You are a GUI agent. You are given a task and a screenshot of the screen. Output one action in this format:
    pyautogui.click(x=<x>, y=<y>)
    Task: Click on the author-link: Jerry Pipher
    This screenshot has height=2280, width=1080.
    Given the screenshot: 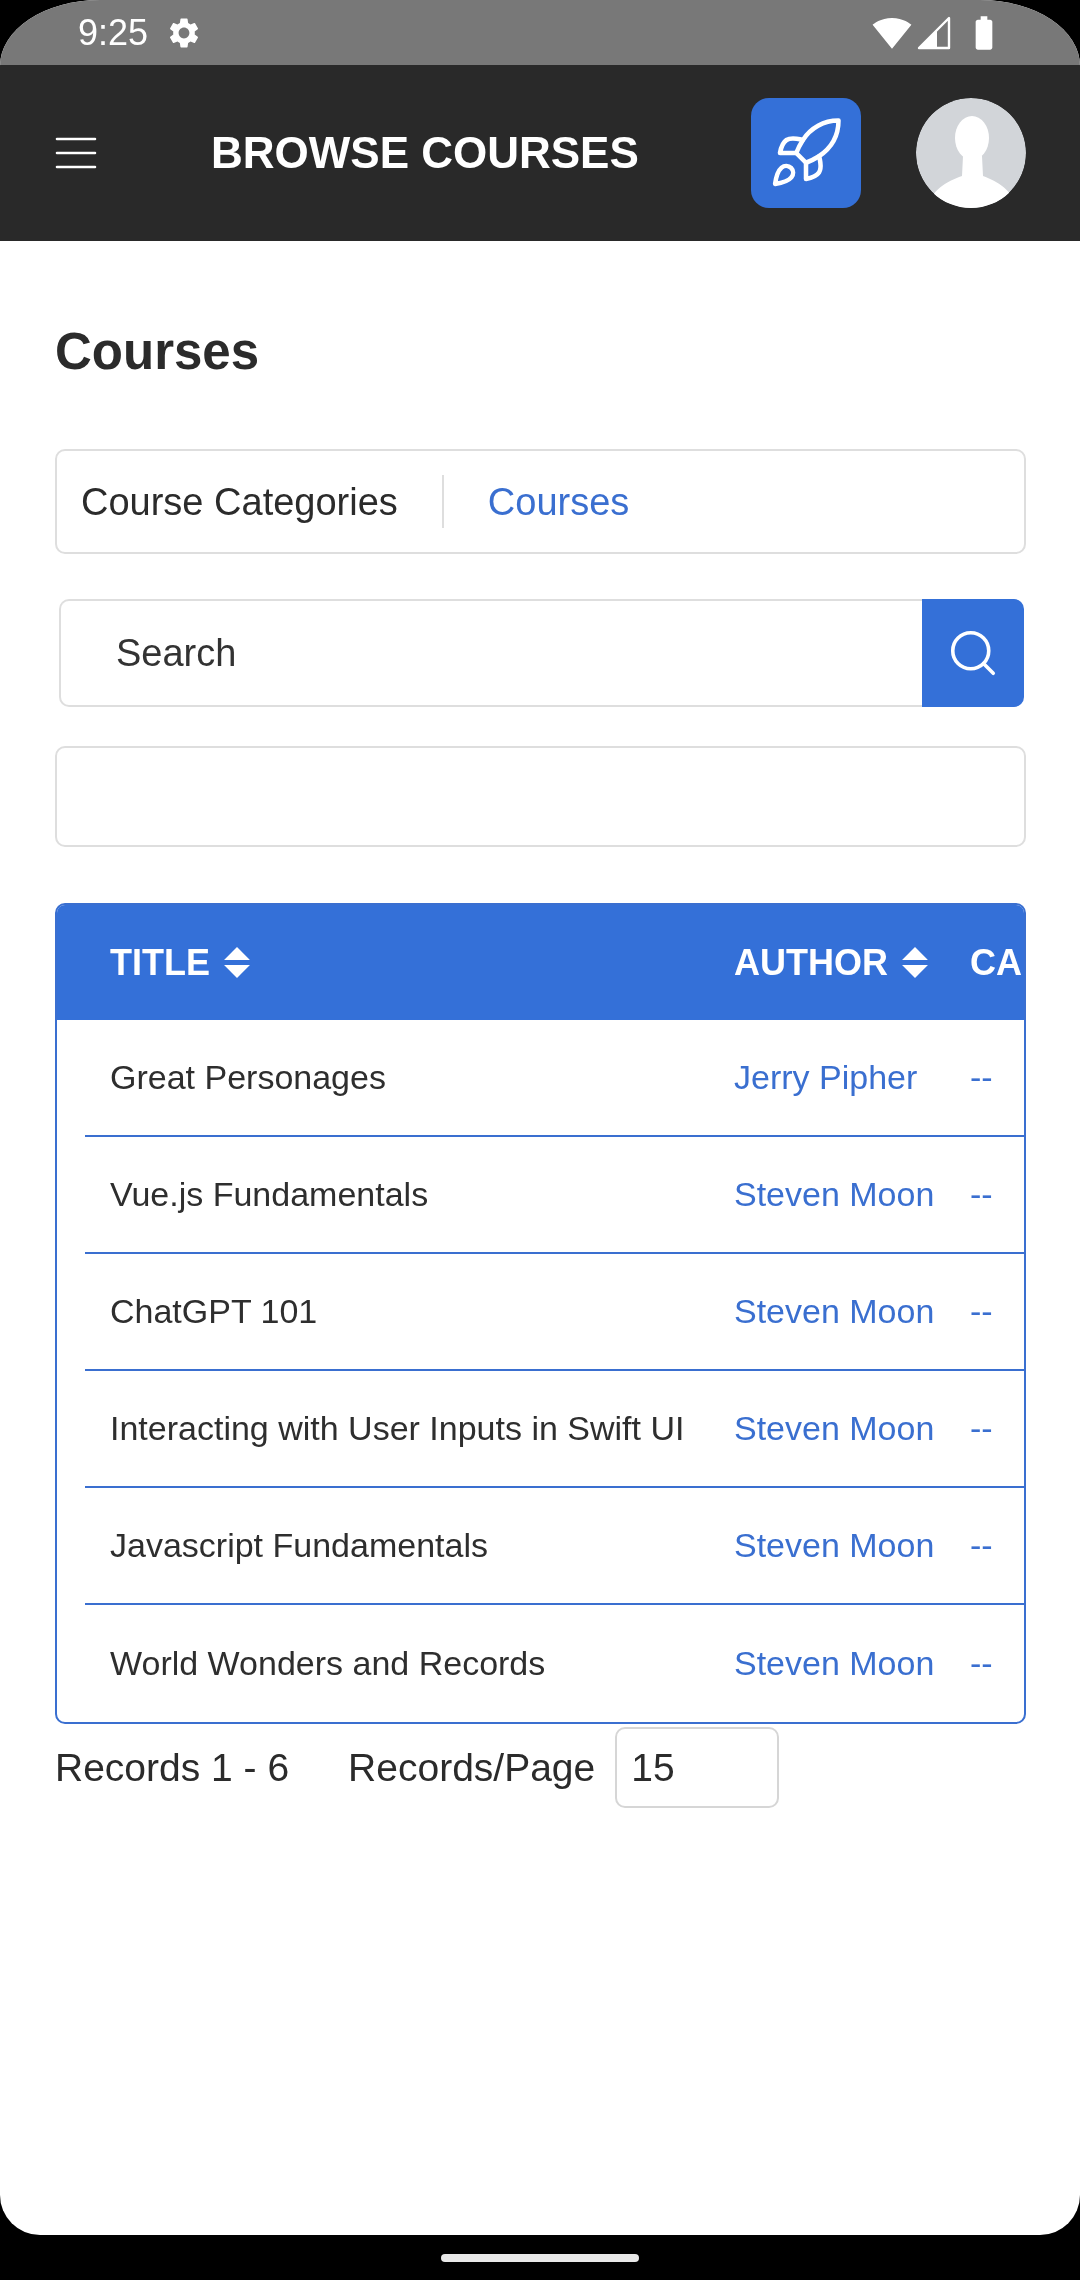 What is the action you would take?
    pyautogui.click(x=826, y=1076)
    